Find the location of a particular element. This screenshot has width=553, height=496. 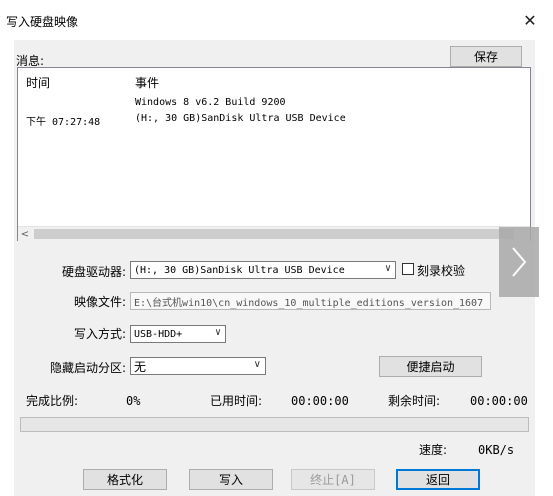

abort-button: 终止[A] is located at coordinates (333, 479).